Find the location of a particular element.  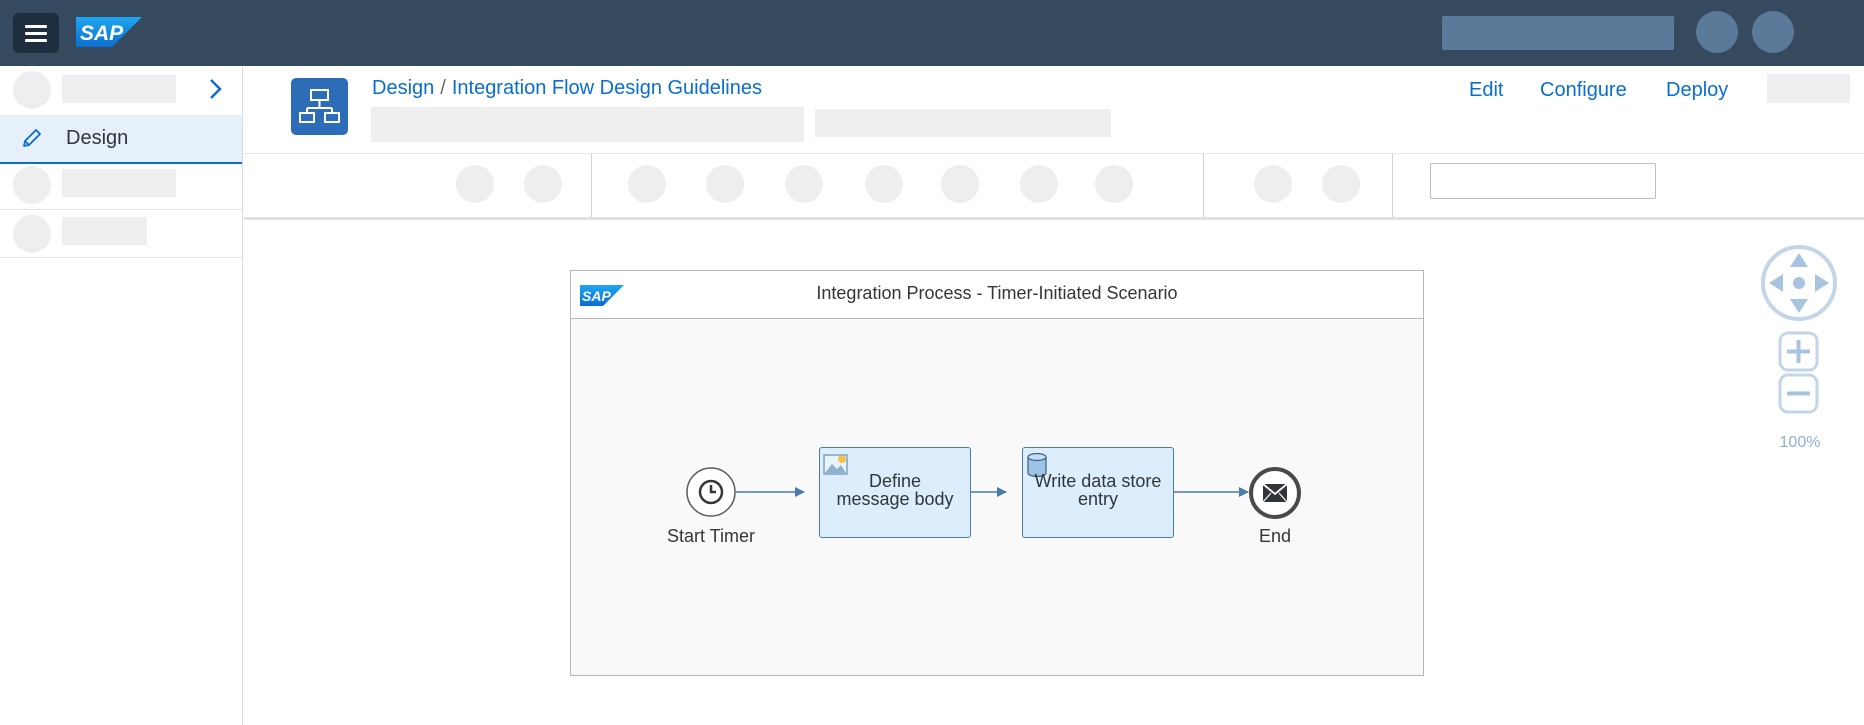

start-timer-event-icon is located at coordinates (711, 492).